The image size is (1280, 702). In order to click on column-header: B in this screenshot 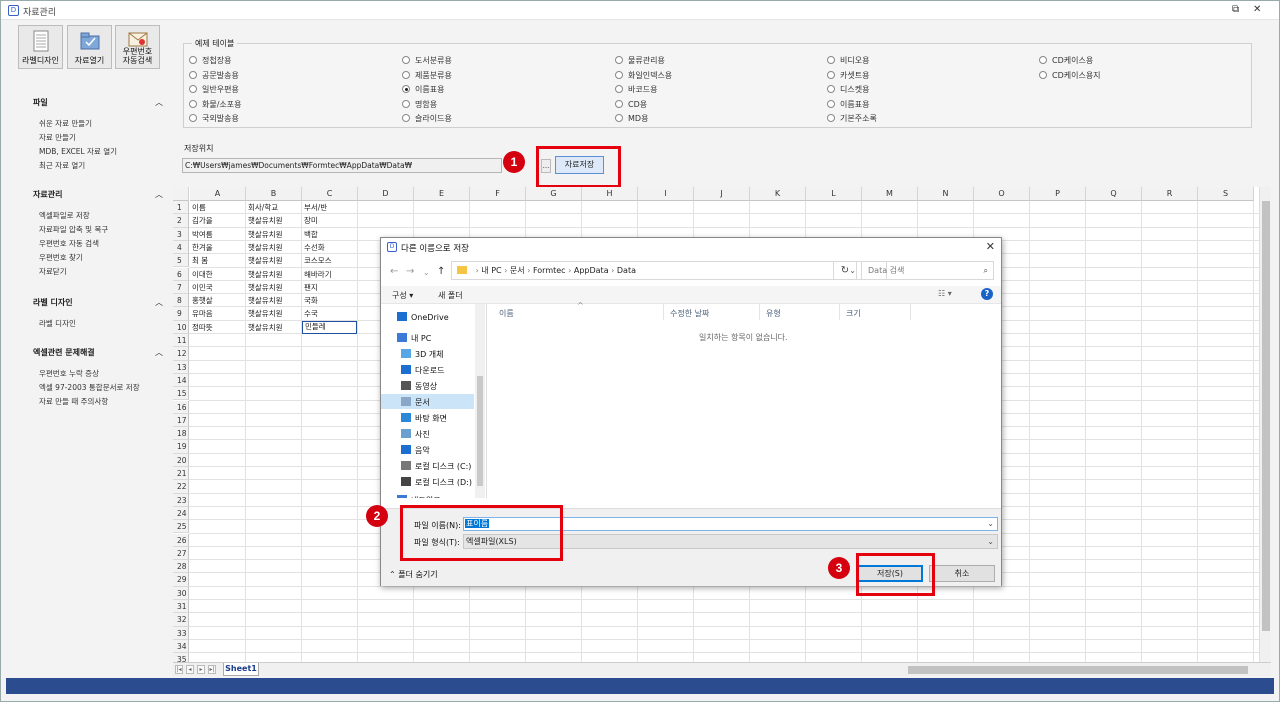, I will do `click(274, 194)`.